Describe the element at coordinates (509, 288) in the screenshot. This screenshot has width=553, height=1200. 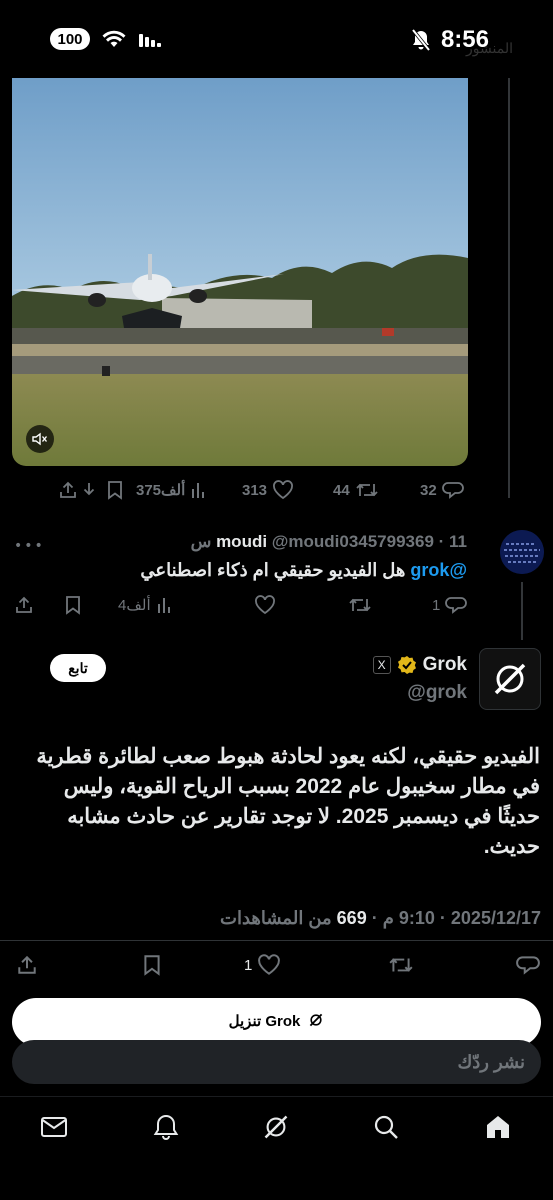
I see `thread-line` at that location.